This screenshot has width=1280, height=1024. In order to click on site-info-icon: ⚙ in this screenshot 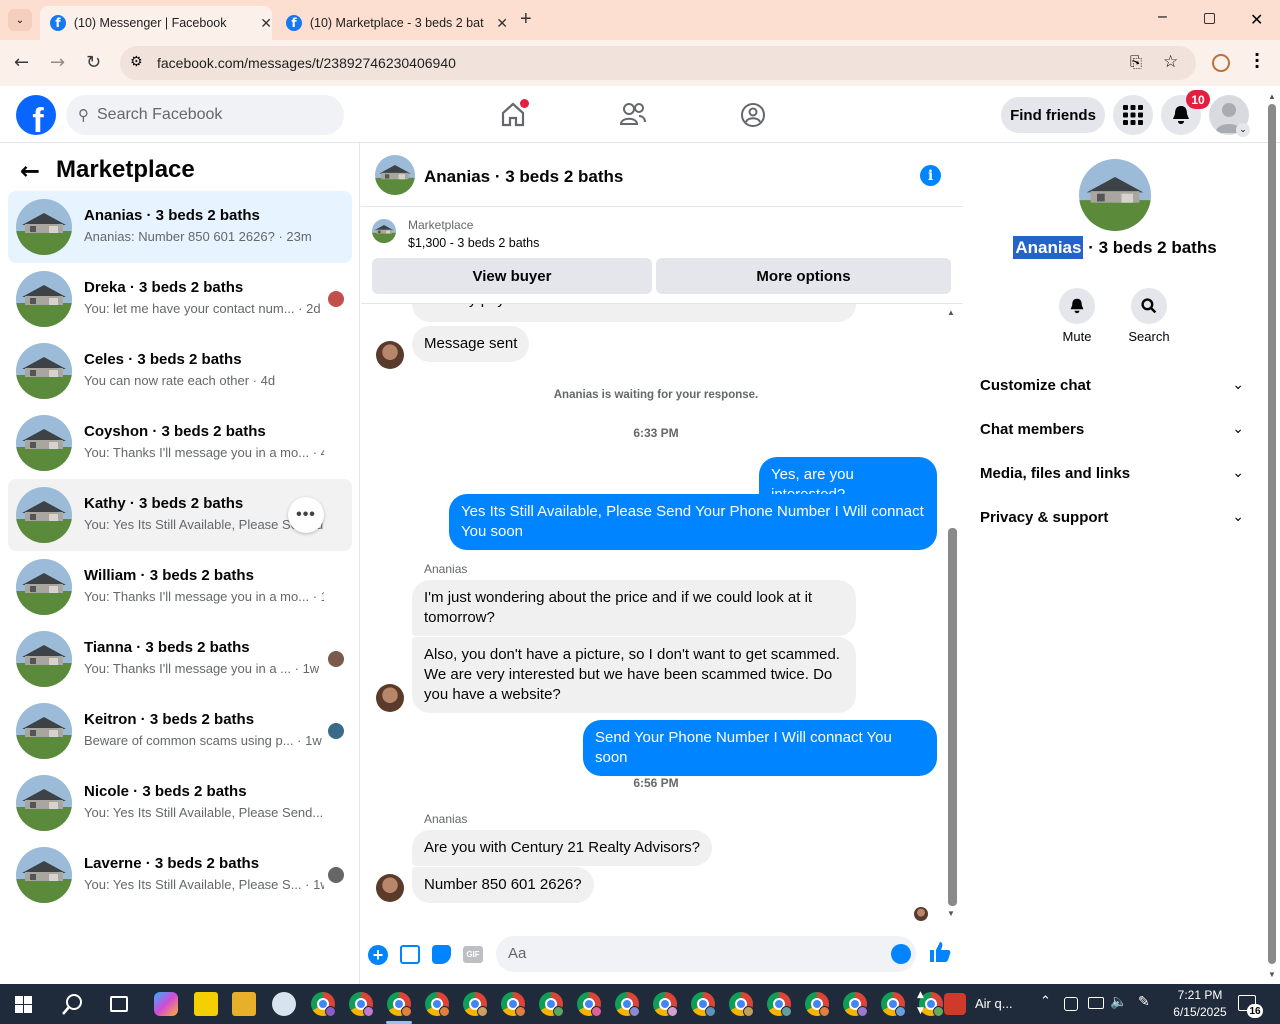, I will do `click(136, 62)`.